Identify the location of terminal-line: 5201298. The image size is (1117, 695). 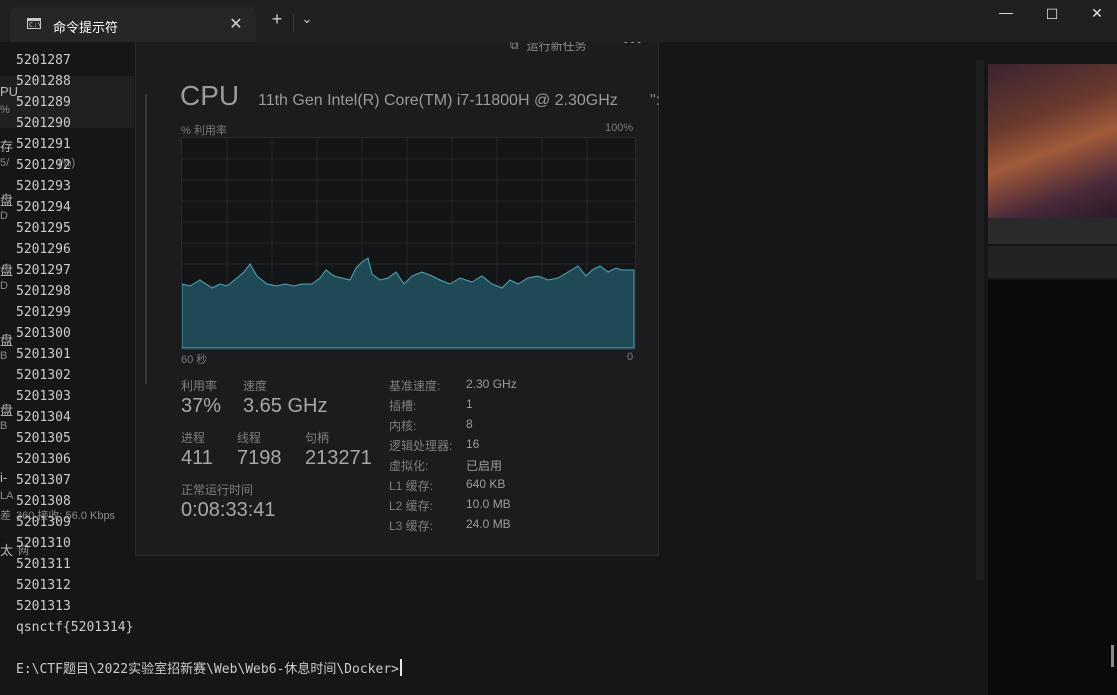
(43, 291).